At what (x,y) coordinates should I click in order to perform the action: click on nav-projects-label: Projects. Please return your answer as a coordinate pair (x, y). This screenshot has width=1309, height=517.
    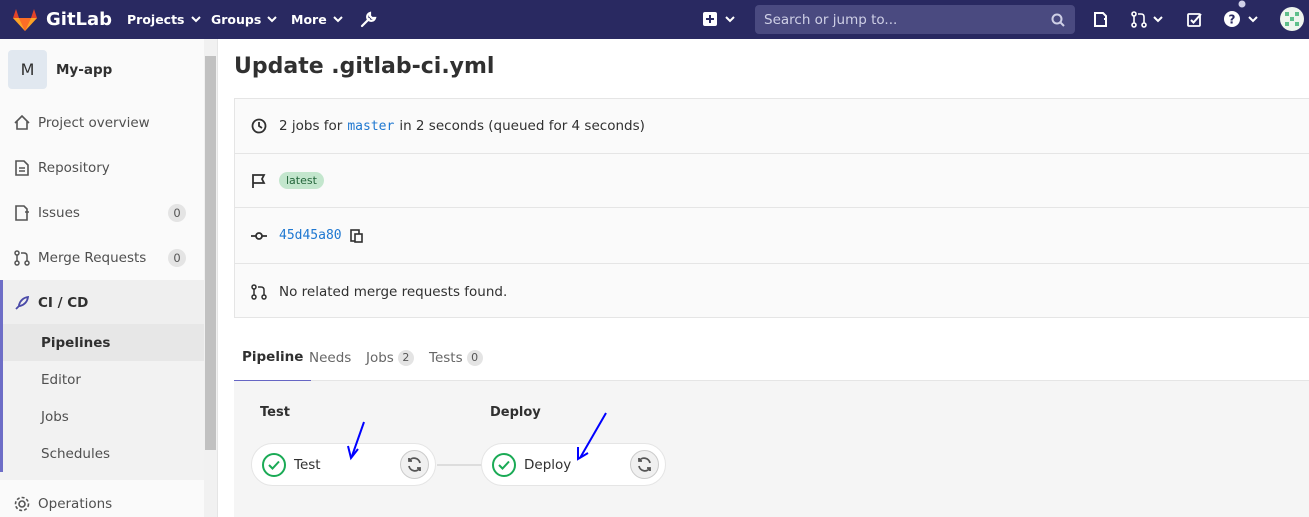
    Looking at the image, I should click on (156, 19).